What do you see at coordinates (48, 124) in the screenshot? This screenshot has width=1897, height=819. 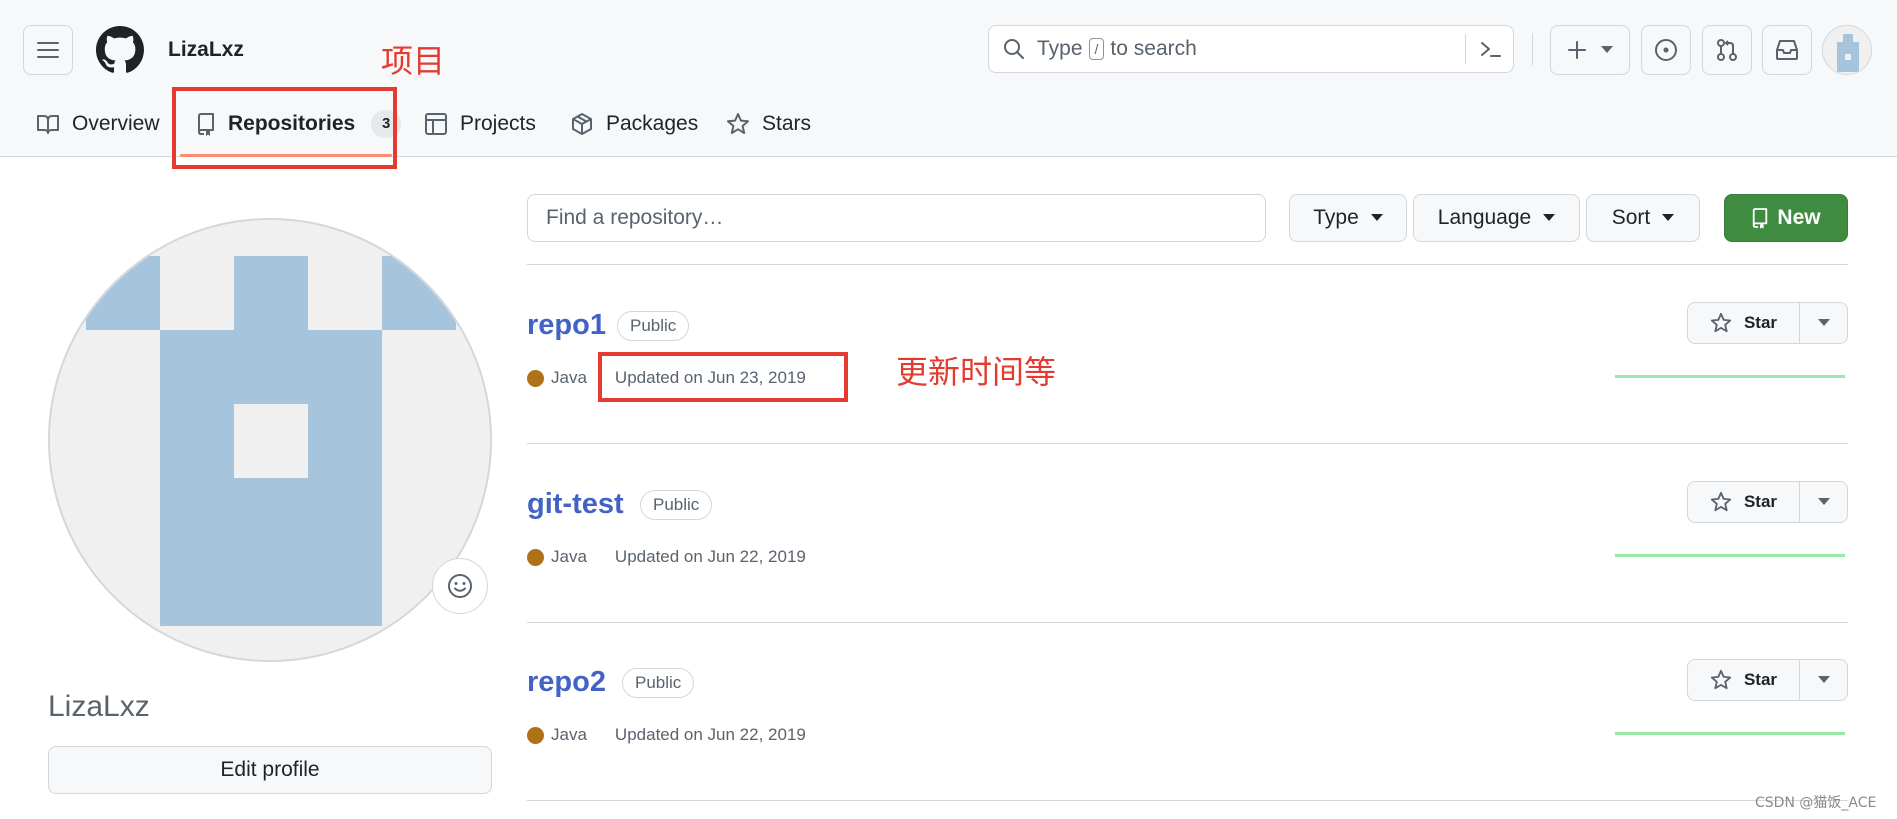 I see `book-icon` at bounding box center [48, 124].